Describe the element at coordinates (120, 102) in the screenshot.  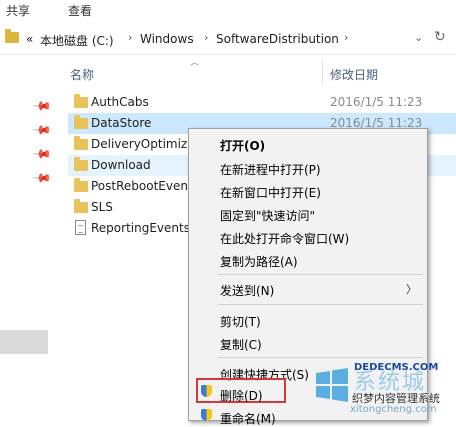
I see `file-name: AuthCabs` at that location.